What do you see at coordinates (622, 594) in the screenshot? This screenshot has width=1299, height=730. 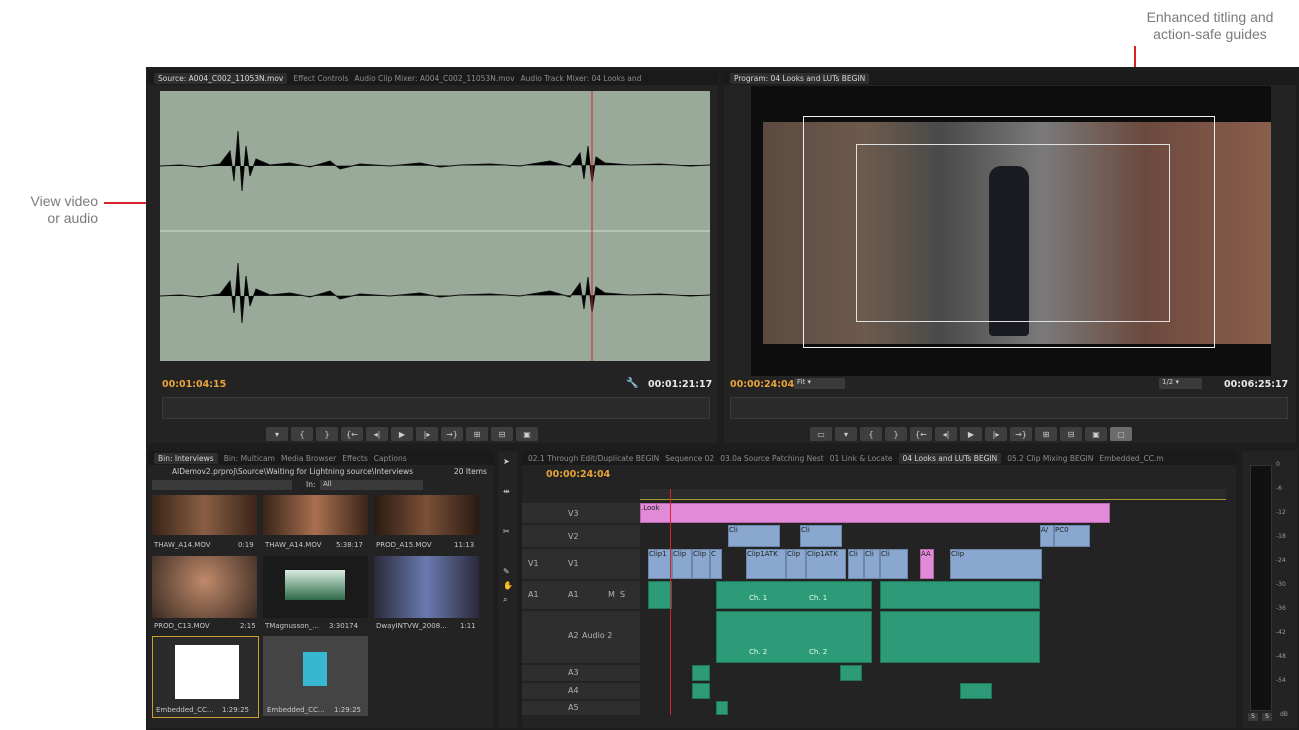 I see `lbl-a1-s: S` at bounding box center [622, 594].